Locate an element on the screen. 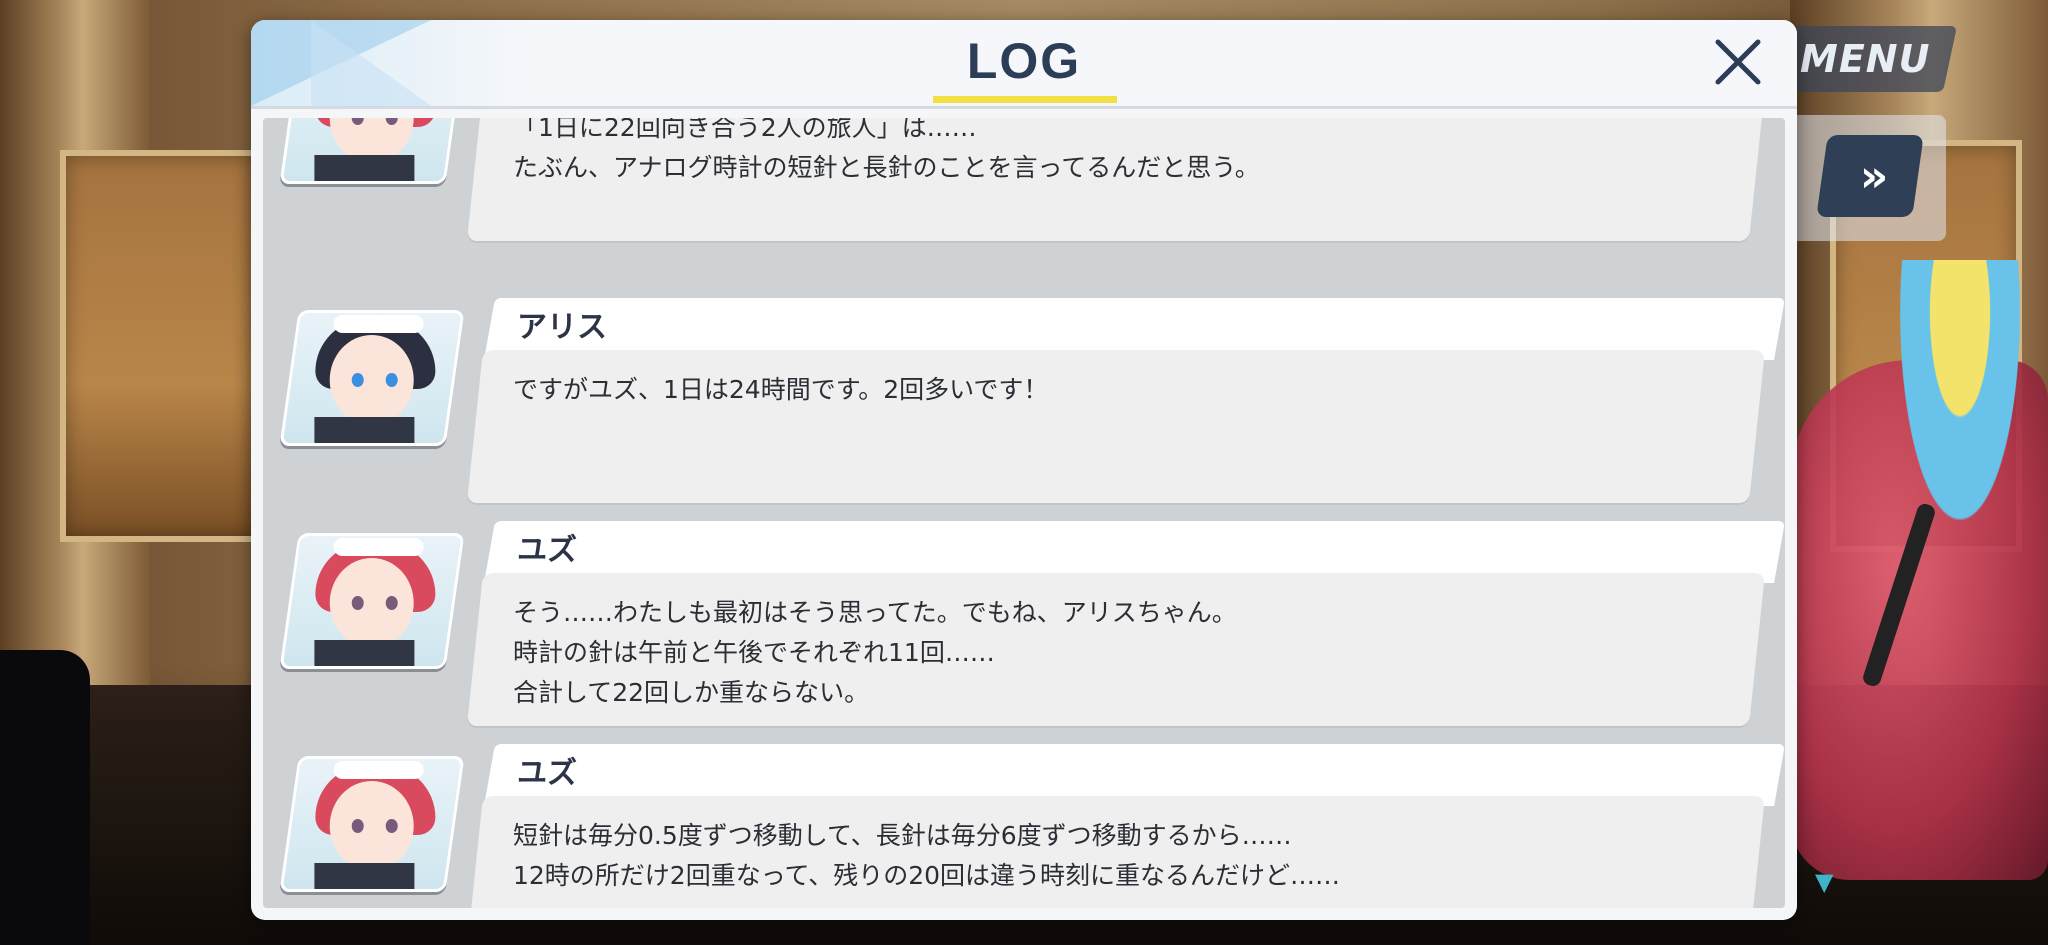 Image resolution: width=2048 pixels, height=945 pixels. close-button is located at coordinates (1738, 62).